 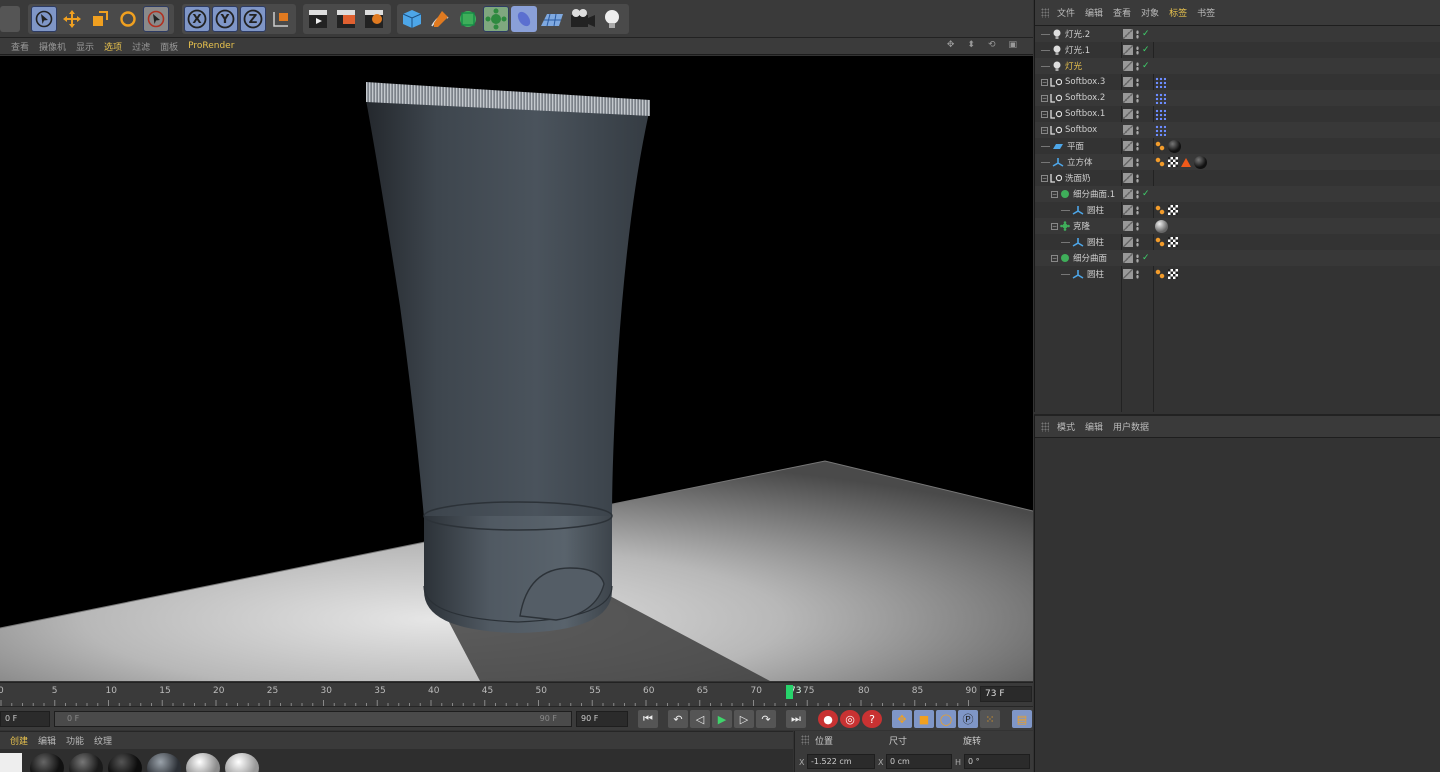 What do you see at coordinates (700, 719) in the screenshot?
I see `previous-frame-button: ◁` at bounding box center [700, 719].